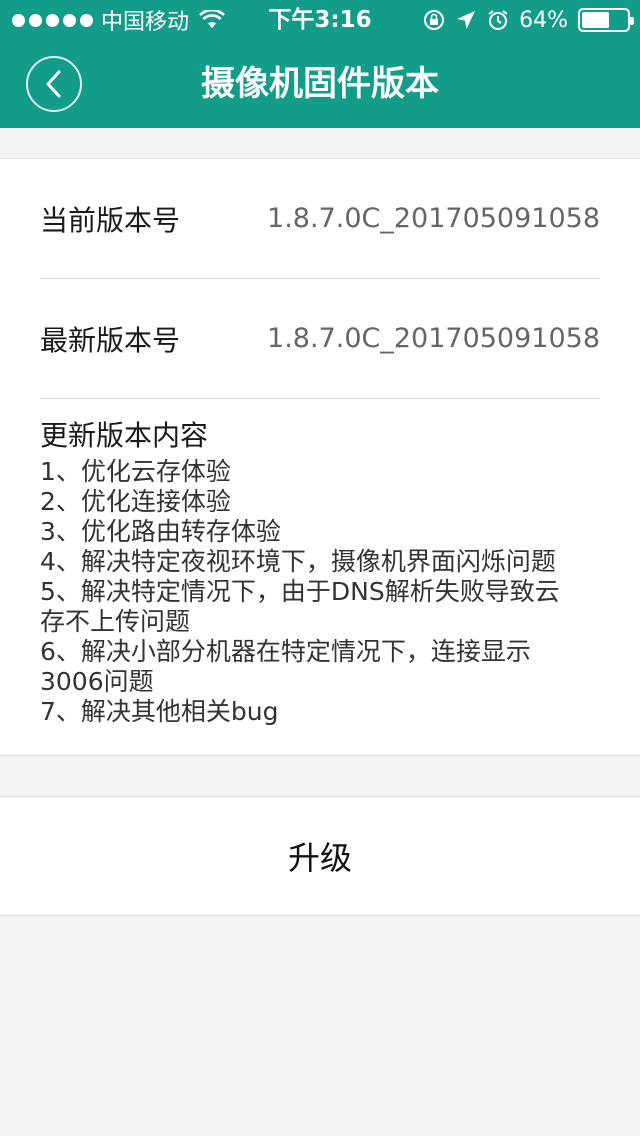 This screenshot has width=640, height=1136. I want to click on status-right: 64%, so click(528, 20).